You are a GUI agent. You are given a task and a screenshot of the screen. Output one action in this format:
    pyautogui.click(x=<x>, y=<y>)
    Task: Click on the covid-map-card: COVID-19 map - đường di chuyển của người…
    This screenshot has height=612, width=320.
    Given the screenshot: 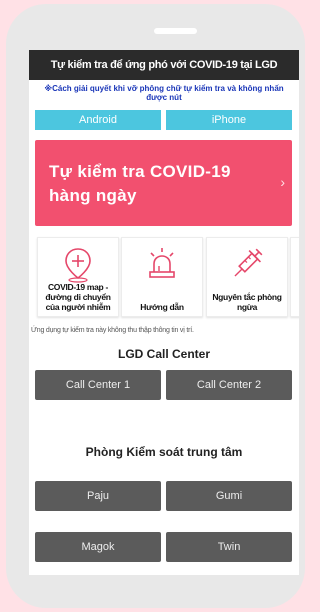 What is the action you would take?
    pyautogui.click(x=78, y=277)
    